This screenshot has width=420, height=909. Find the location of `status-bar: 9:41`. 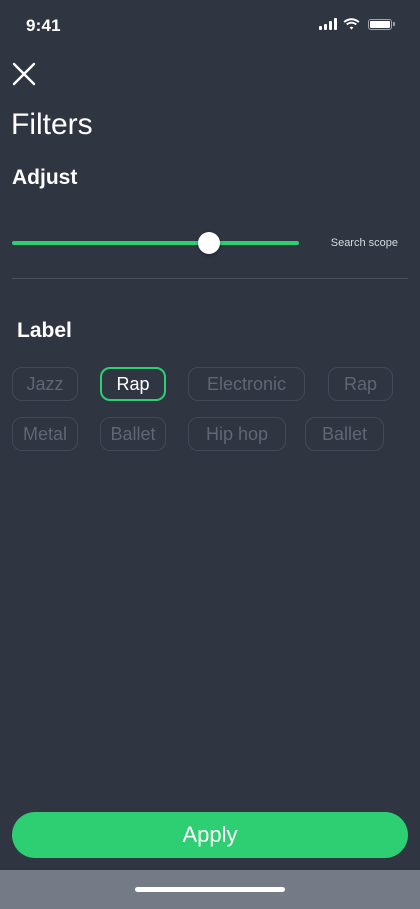

status-bar: 9:41 is located at coordinates (210, 25).